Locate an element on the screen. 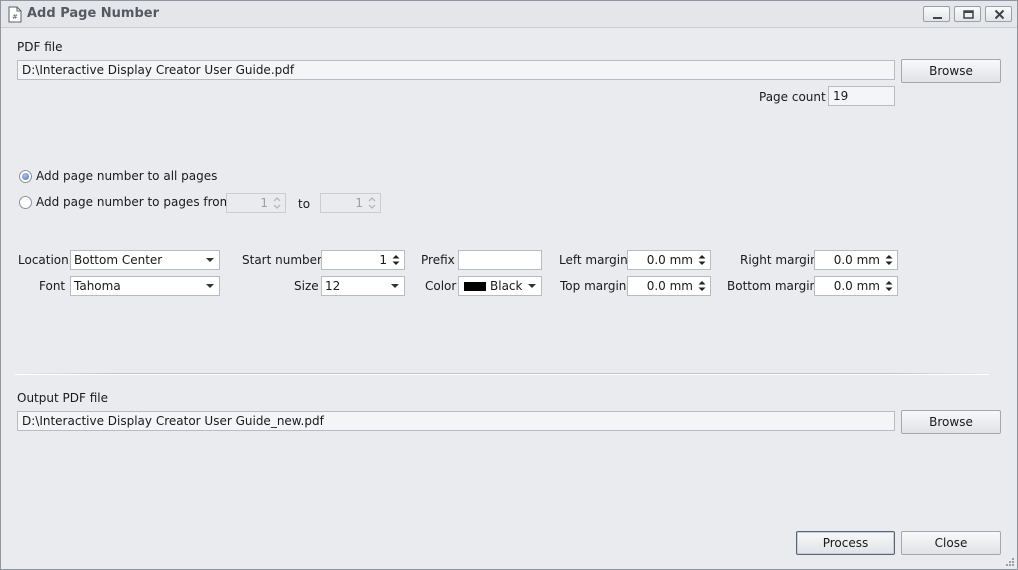  right-margin-stepper: 0.0 mm is located at coordinates (856, 260).